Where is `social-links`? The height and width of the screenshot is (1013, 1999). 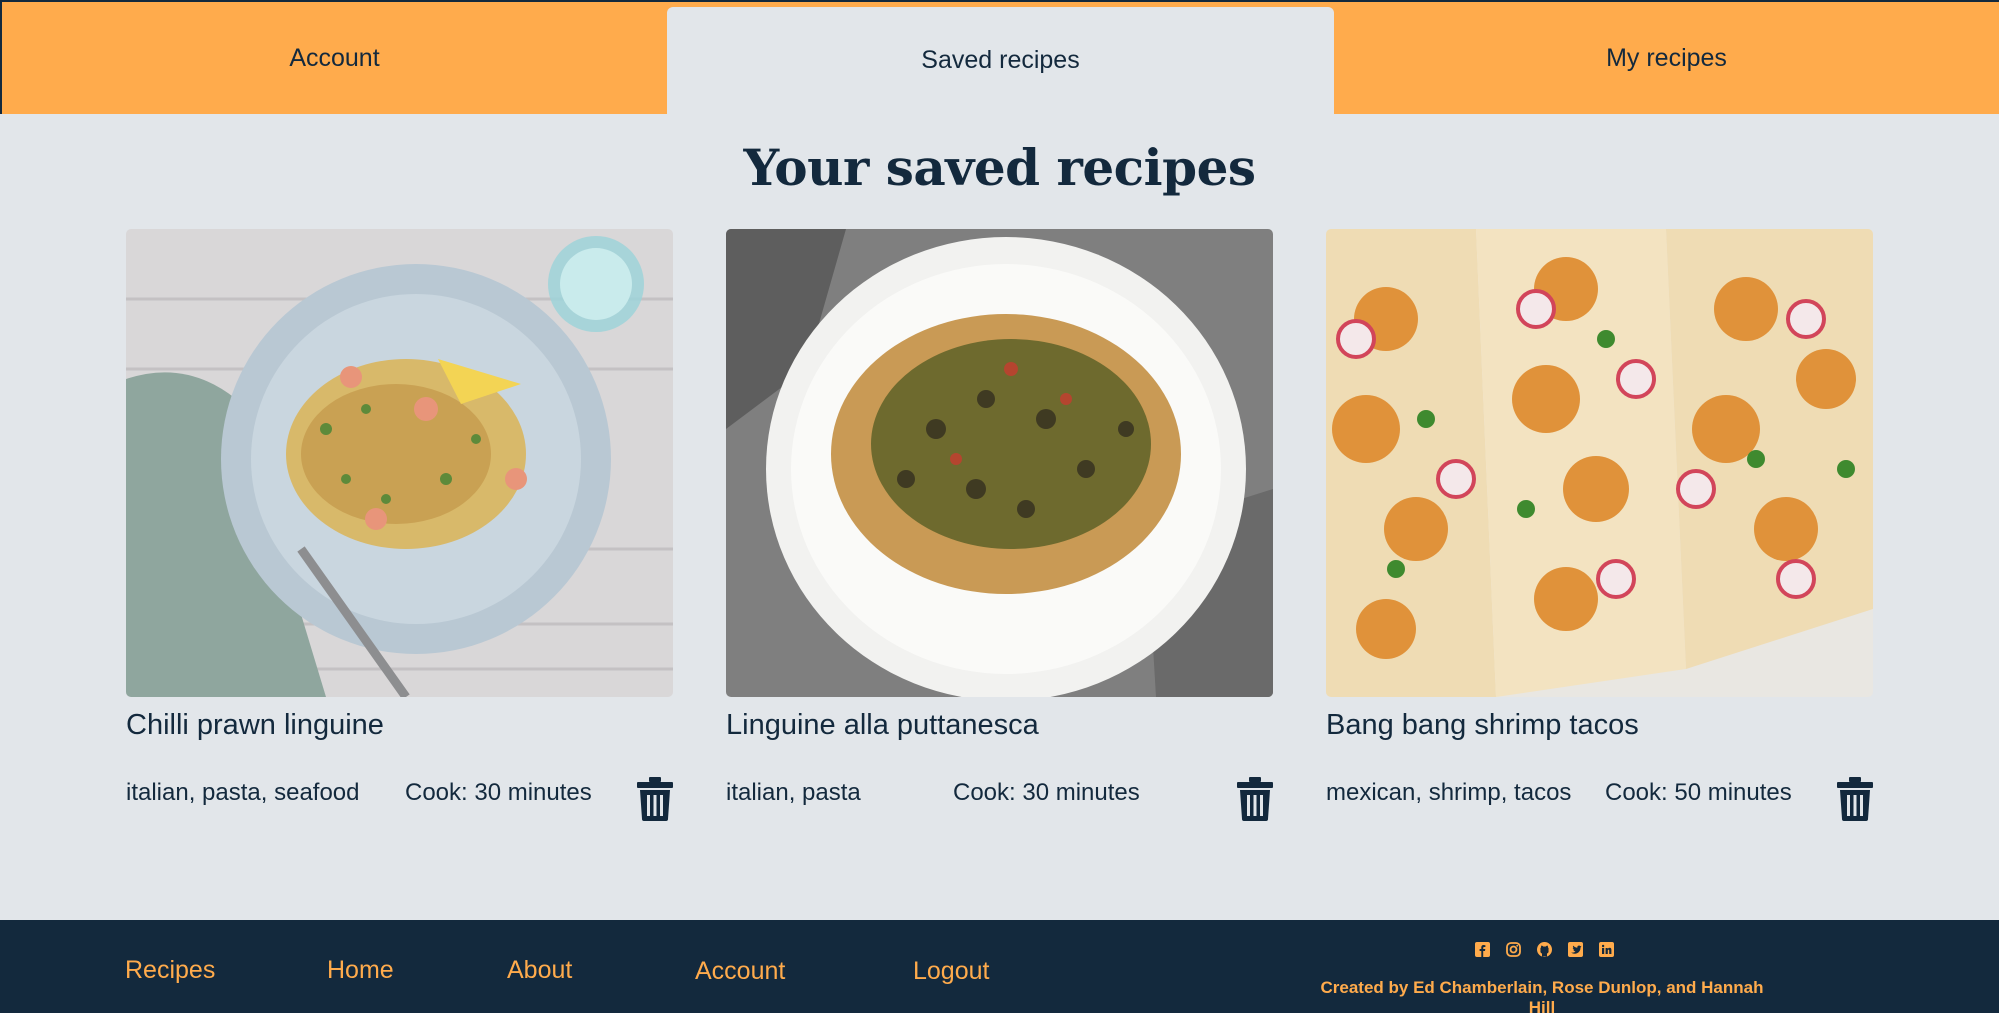 social-links is located at coordinates (1544, 949).